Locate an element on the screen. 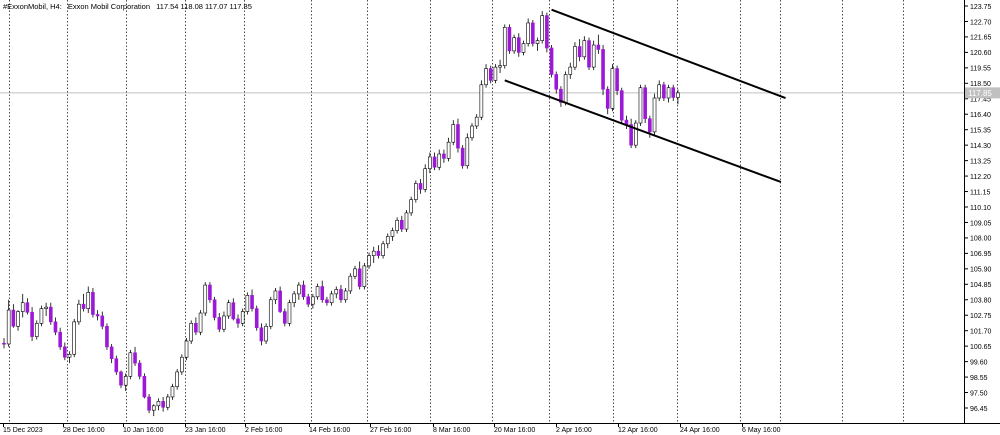 Image resolution: width=1000 pixels, height=435 pixels. y-tick-label: 112.20 is located at coordinates (980, 177).